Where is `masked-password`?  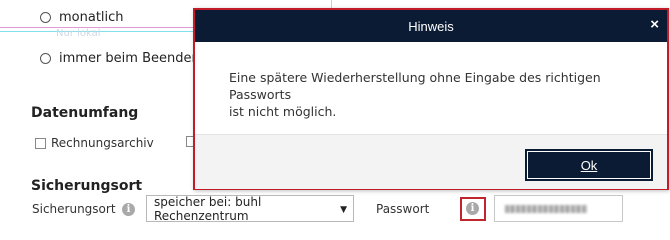 masked-password is located at coordinates (546, 209).